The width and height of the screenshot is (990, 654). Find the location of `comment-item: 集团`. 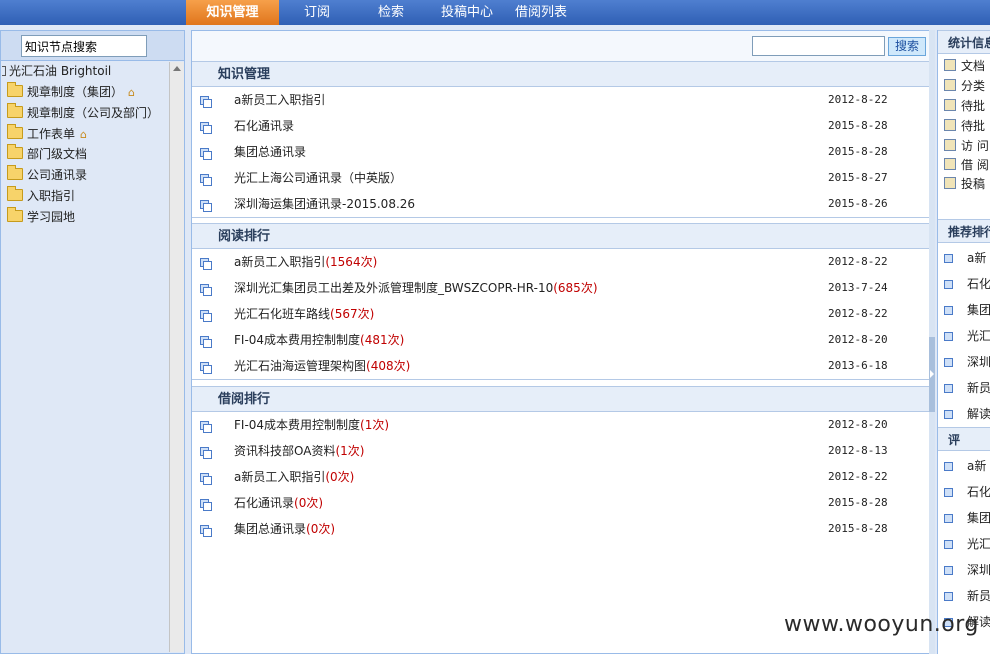

comment-item: 集团 is located at coordinates (967, 518).